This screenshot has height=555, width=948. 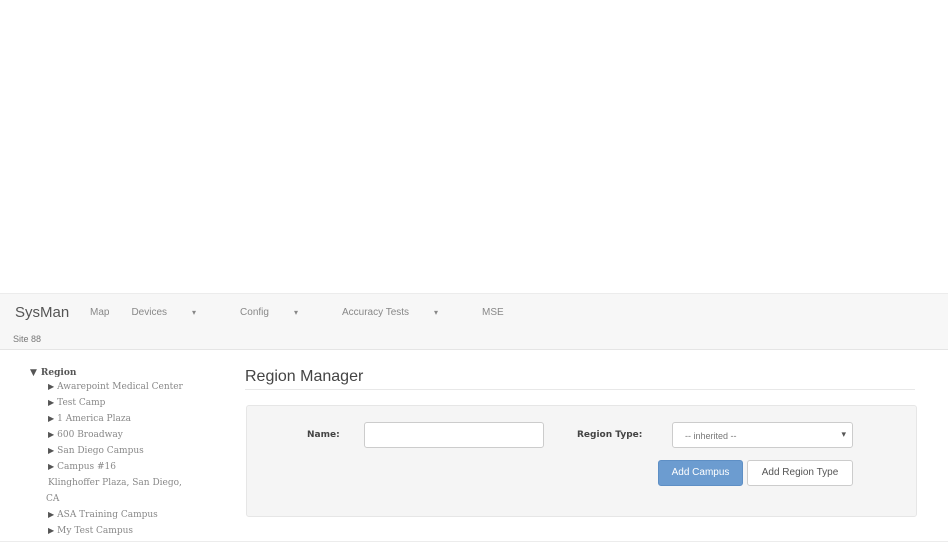 I want to click on nav-menu: Map Devices ▾ Config ▾ Accuracy Tests ▾ MSE, so click(x=308, y=312).